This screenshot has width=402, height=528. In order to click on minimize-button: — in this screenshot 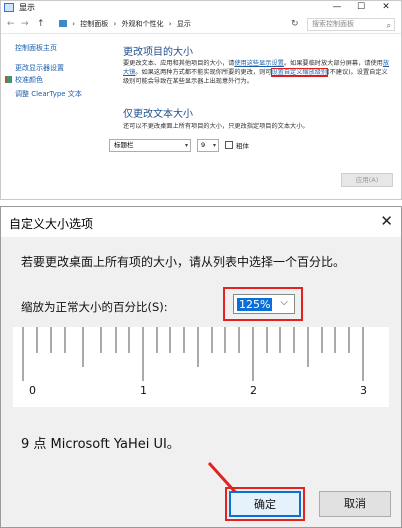, I will do `click(337, 8)`.